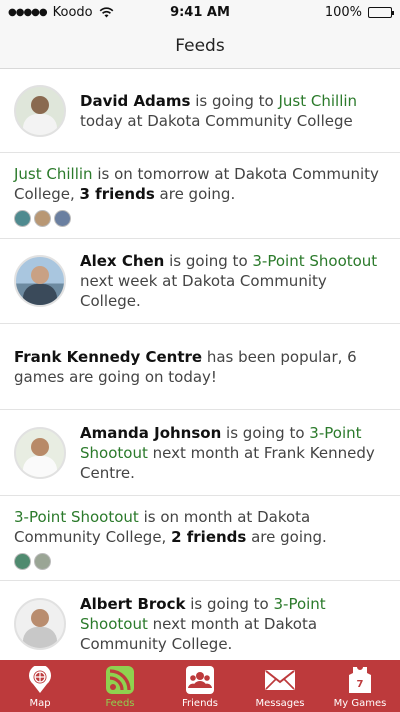 The image size is (400, 712). Describe the element at coordinates (40, 679) in the screenshot. I see `basketball-pin-icon` at that location.